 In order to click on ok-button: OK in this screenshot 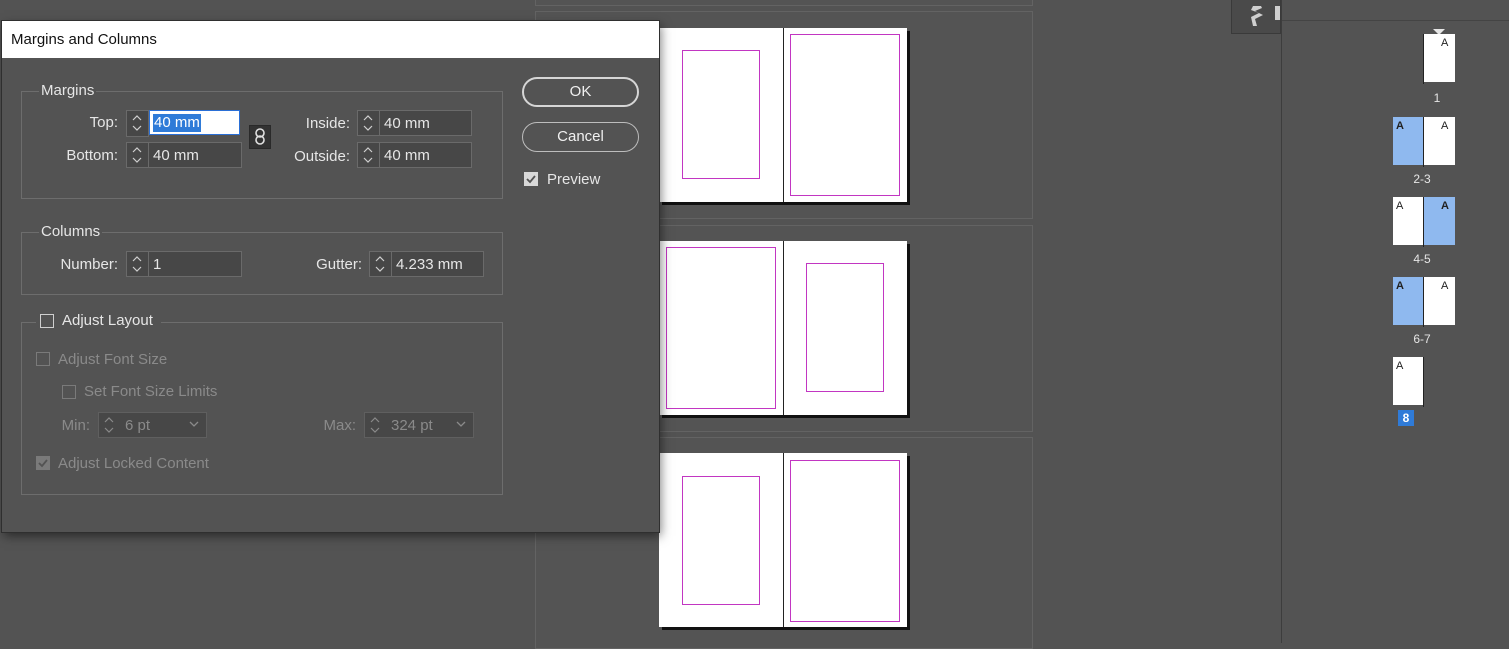, I will do `click(580, 92)`.